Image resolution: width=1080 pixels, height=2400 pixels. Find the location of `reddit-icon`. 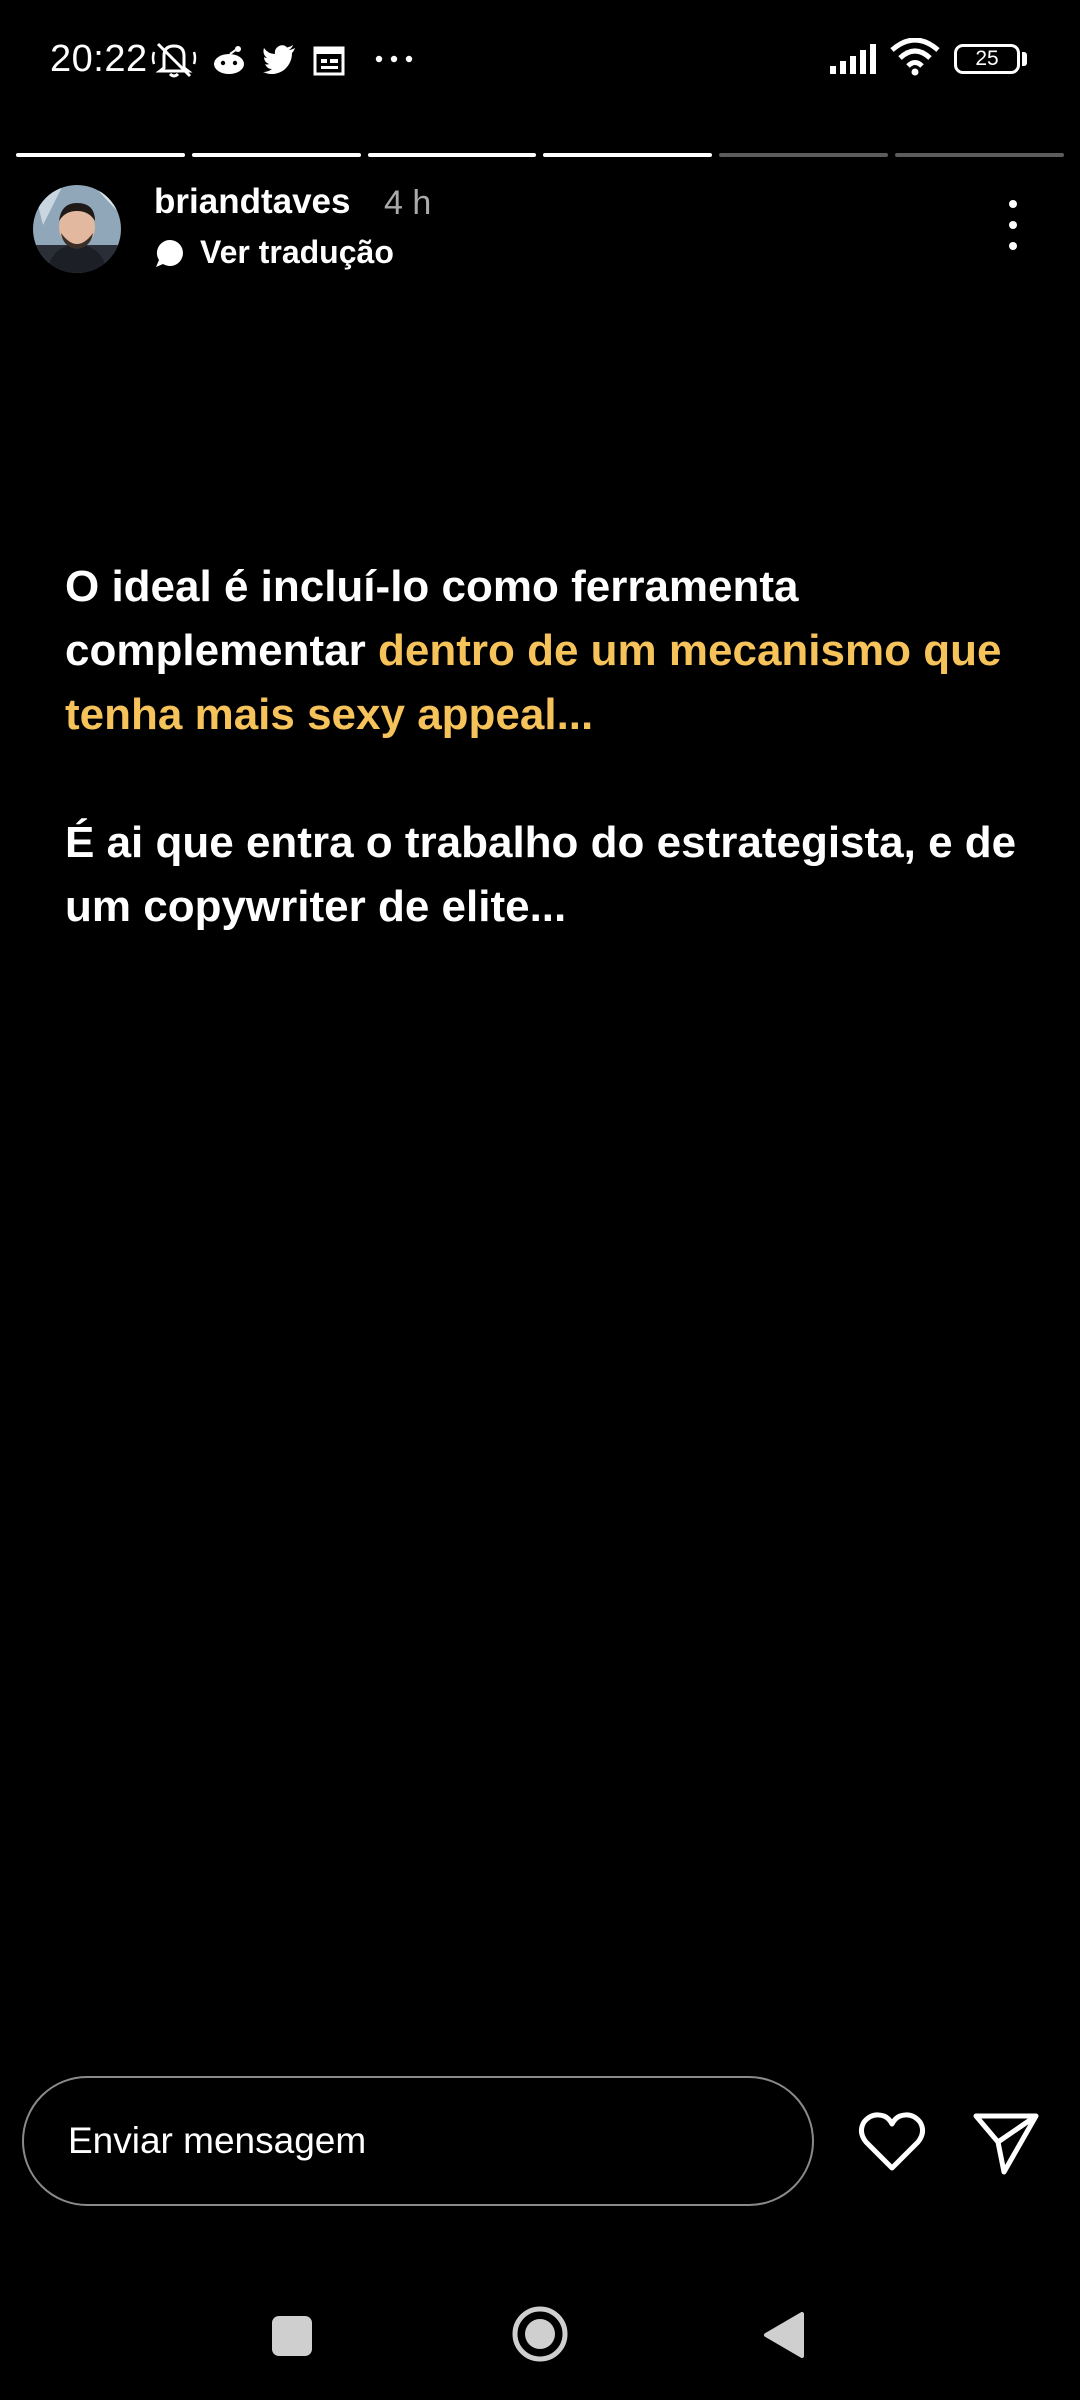

reddit-icon is located at coordinates (229, 60).